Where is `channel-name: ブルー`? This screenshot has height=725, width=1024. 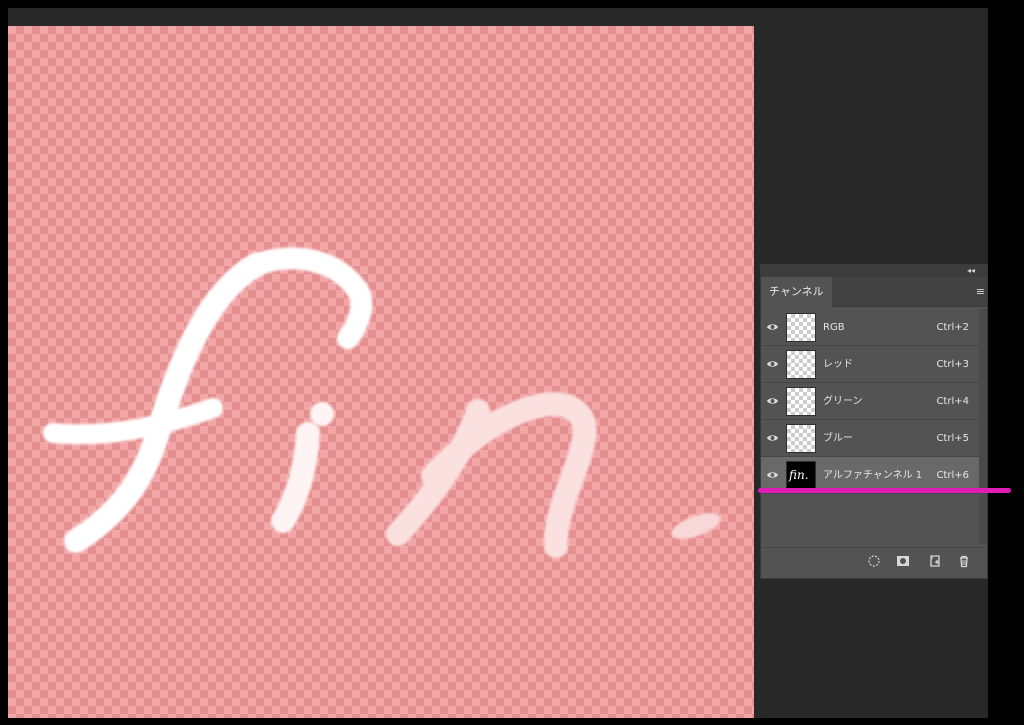
channel-name: ブルー is located at coordinates (838, 438).